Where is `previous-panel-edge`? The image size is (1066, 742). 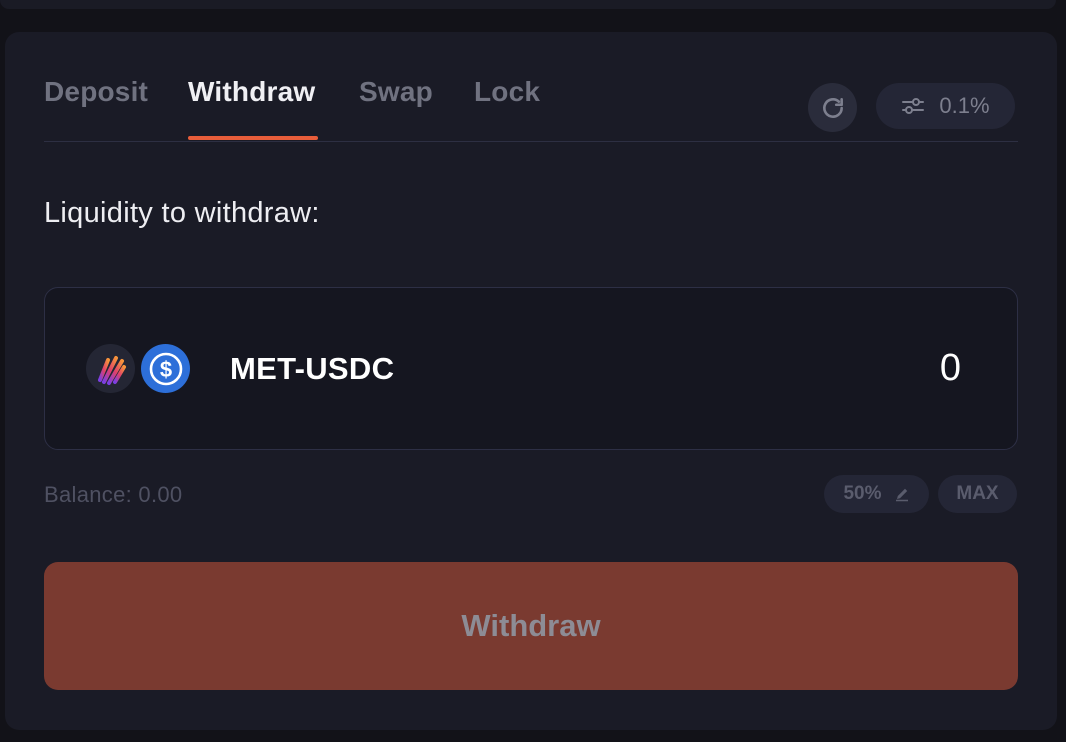
previous-panel-edge is located at coordinates (528, 4).